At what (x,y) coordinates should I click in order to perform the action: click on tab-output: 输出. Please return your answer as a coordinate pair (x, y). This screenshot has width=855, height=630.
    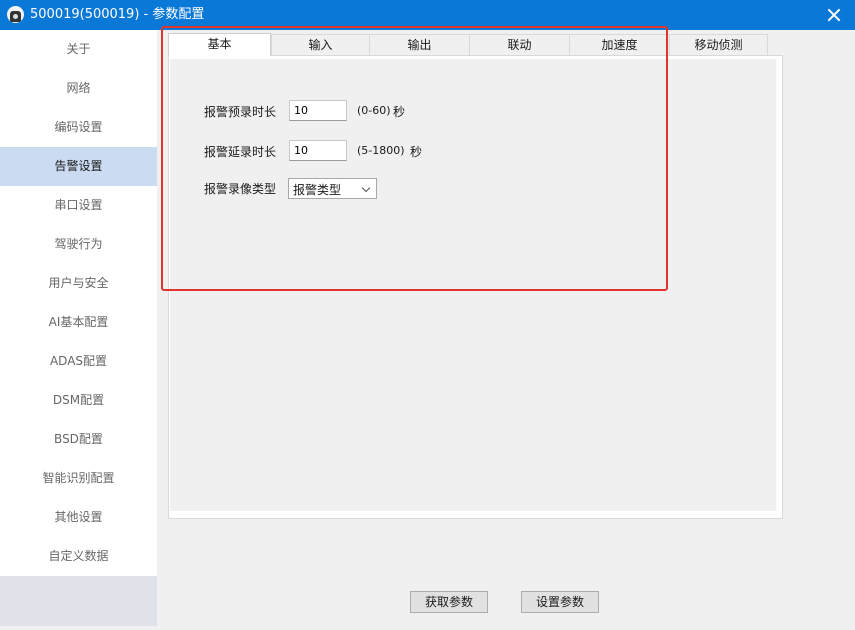
    Looking at the image, I should click on (419, 44).